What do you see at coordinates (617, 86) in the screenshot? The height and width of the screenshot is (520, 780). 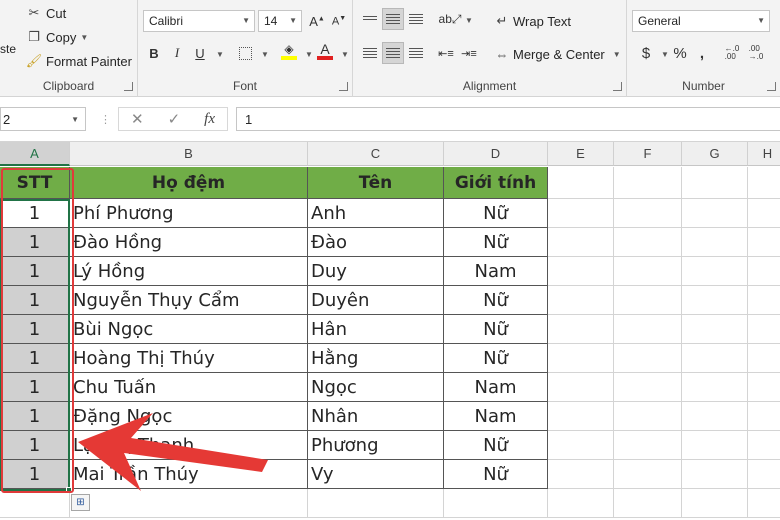 I see `alignment-launcher-icon` at bounding box center [617, 86].